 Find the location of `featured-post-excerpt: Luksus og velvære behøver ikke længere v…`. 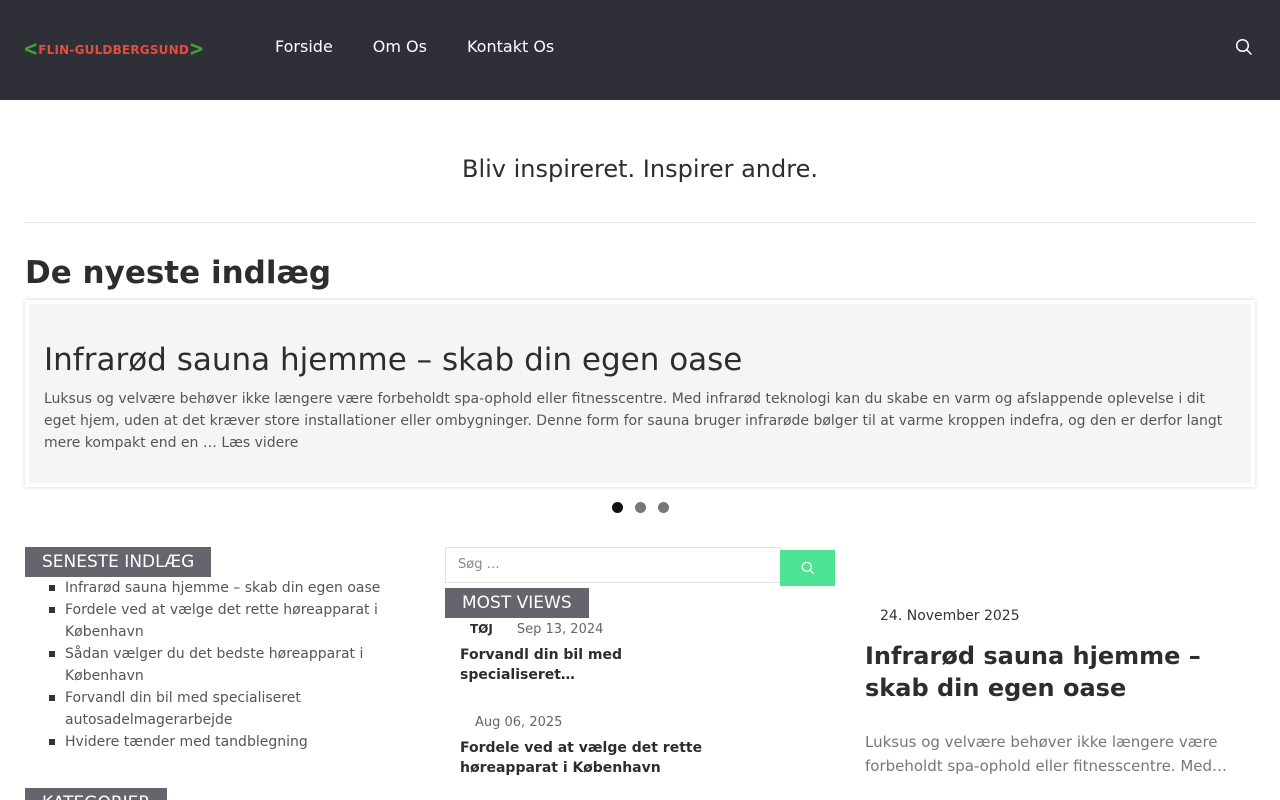

featured-post-excerpt: Luksus og velvære behøver ikke længere v… is located at coordinates (1046, 754).